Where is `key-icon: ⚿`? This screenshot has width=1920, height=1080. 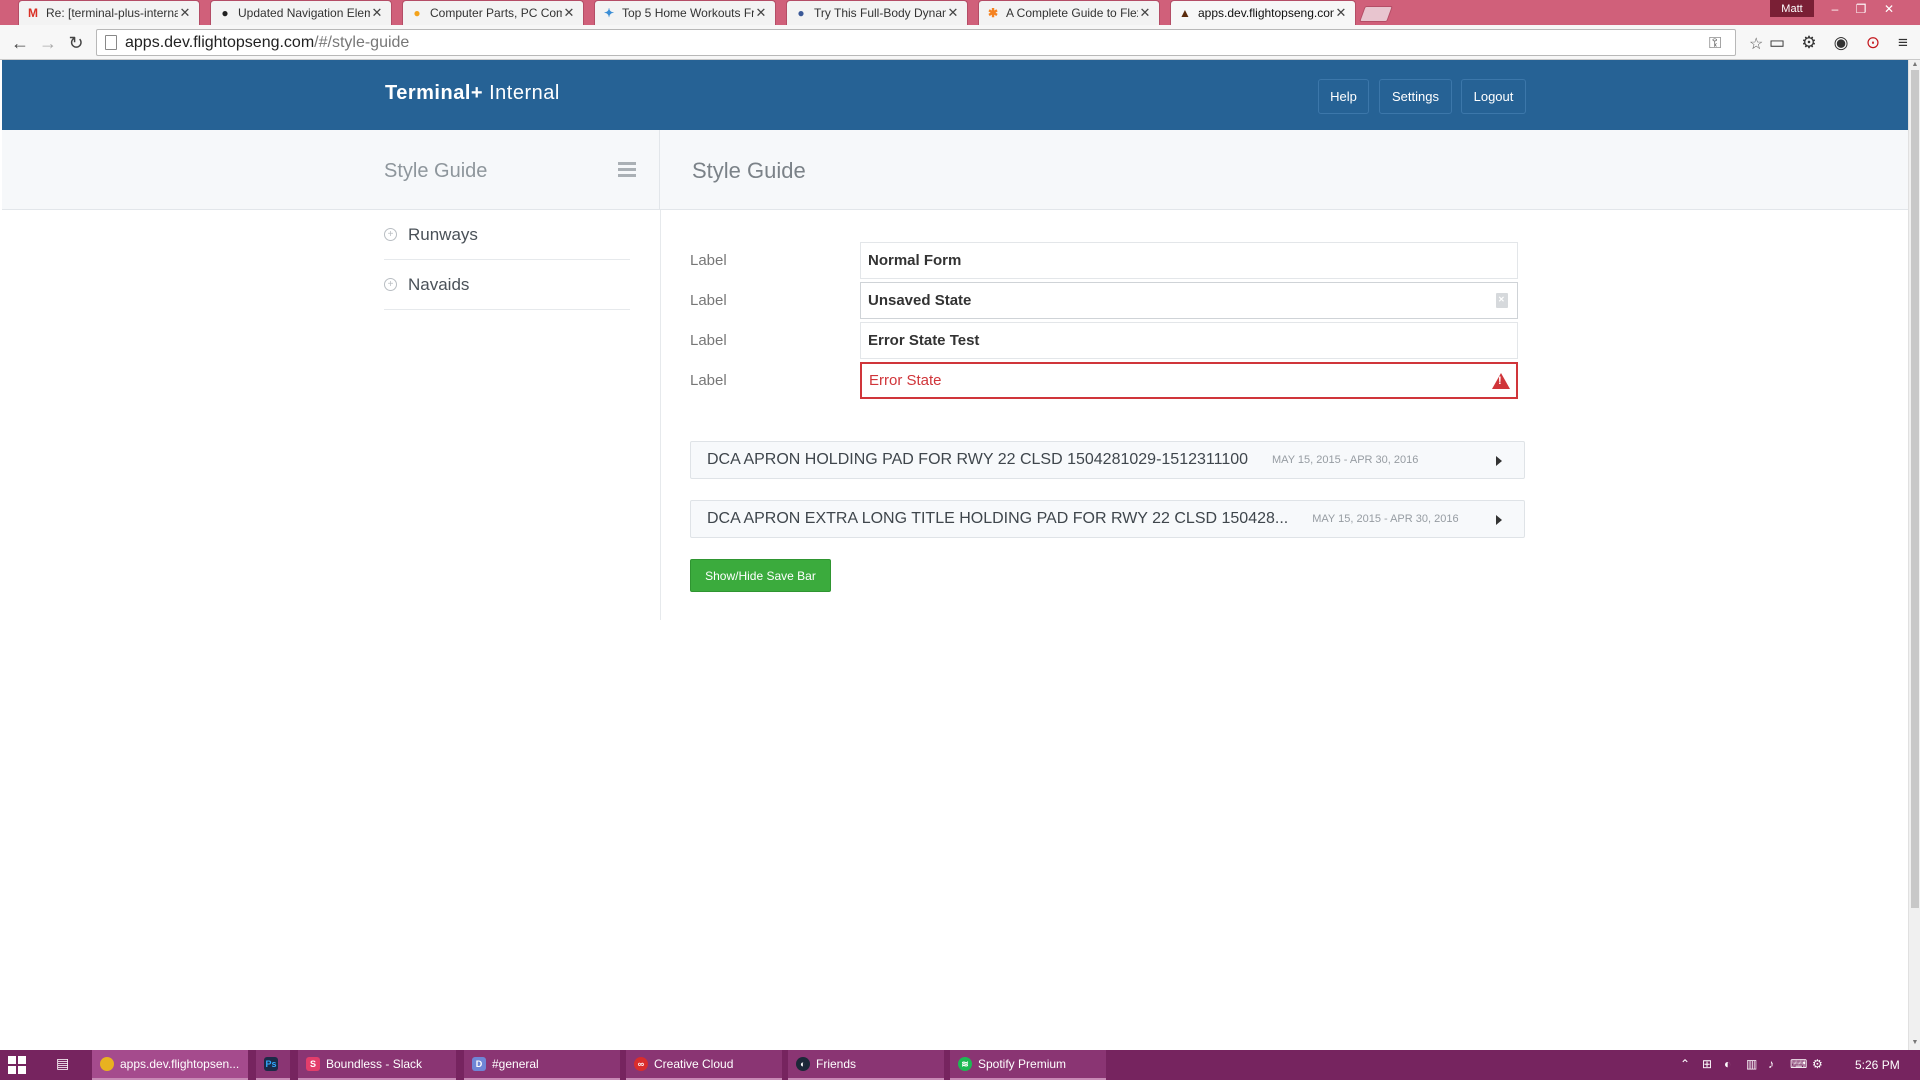 key-icon: ⚿ is located at coordinates (1715, 43).